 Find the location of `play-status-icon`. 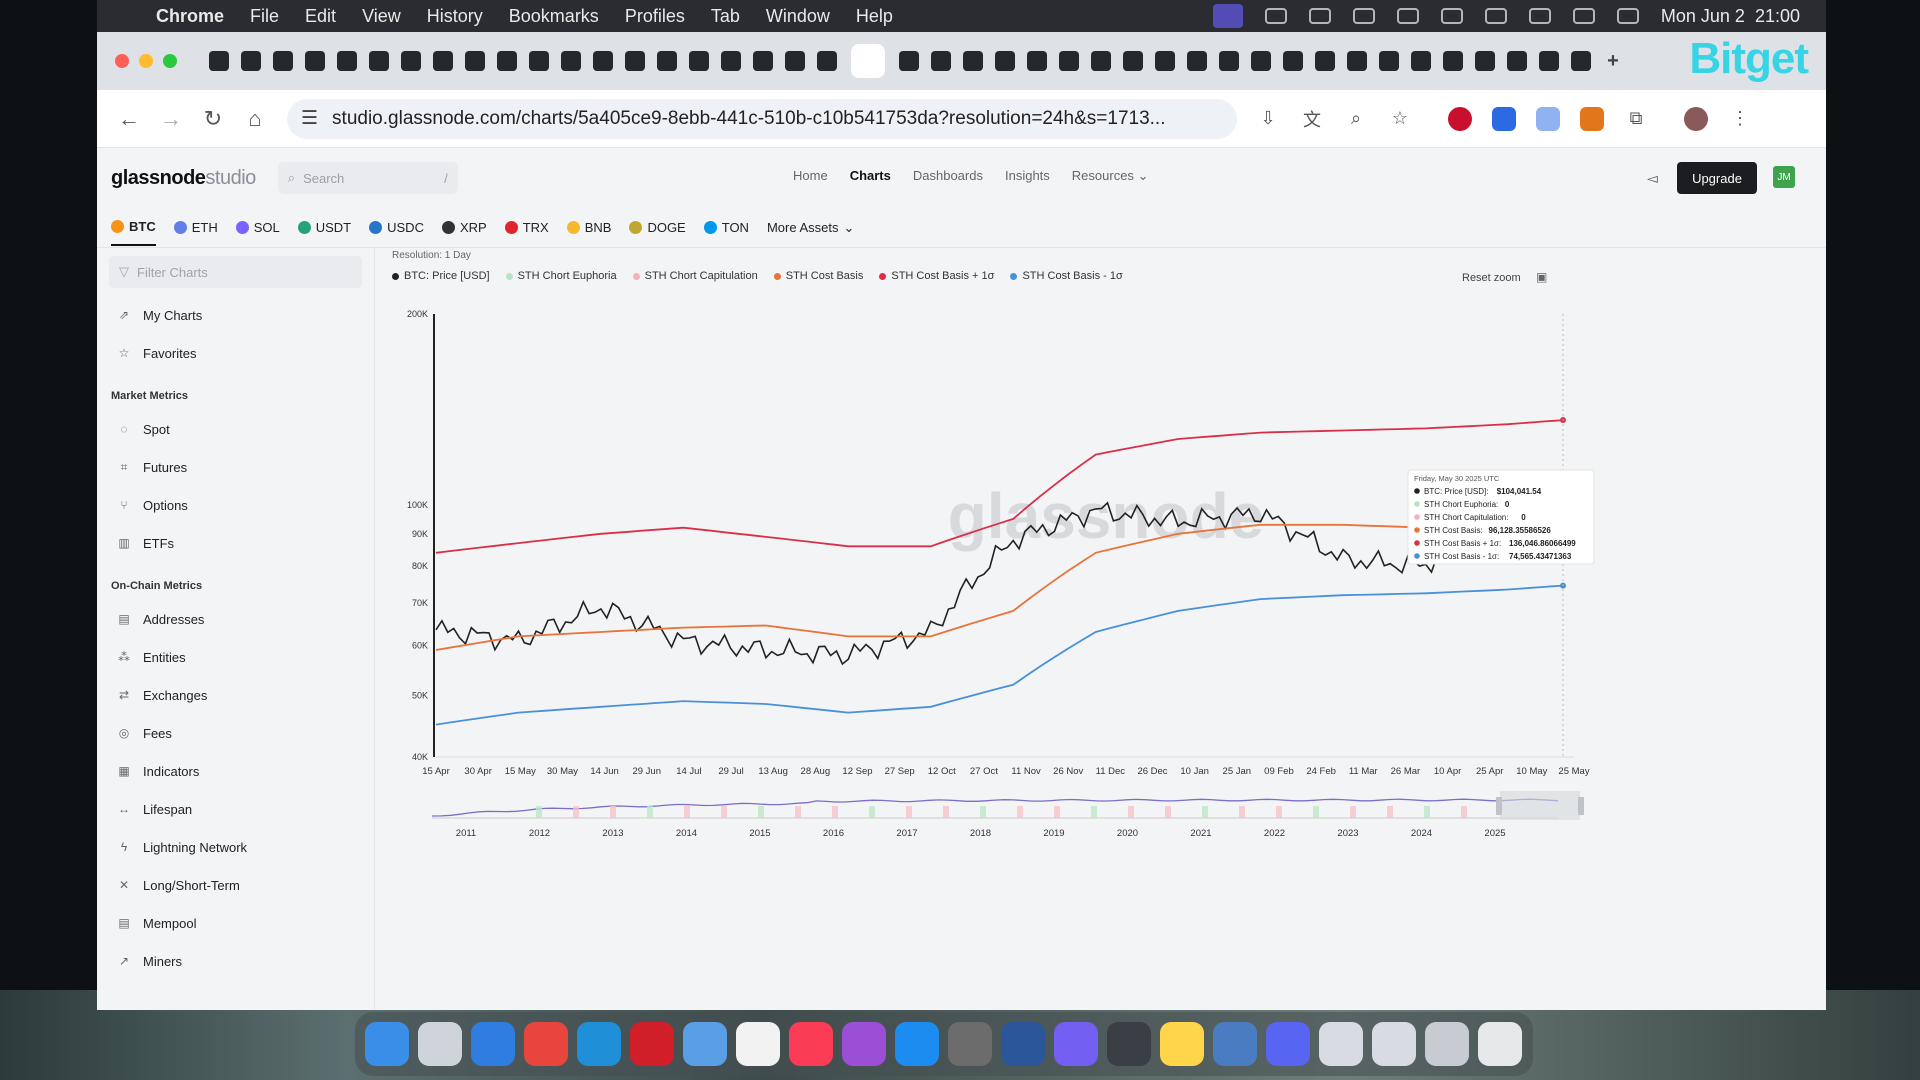

play-status-icon is located at coordinates (1407, 16).